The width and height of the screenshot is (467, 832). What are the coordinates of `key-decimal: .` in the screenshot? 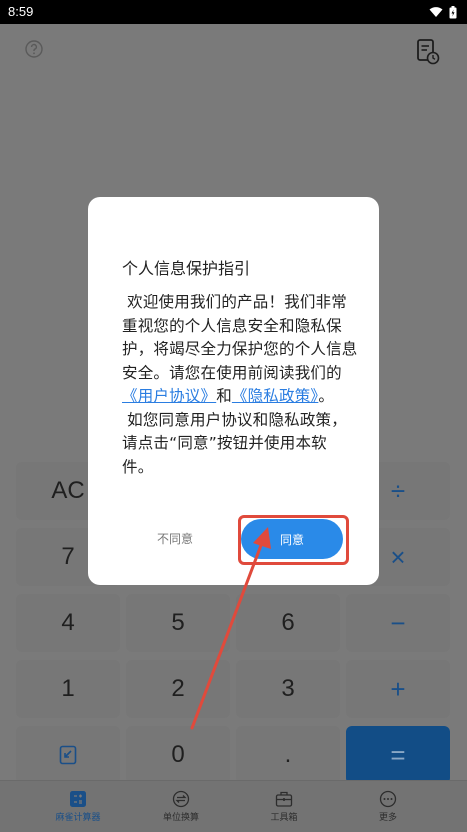 It's located at (288, 755).